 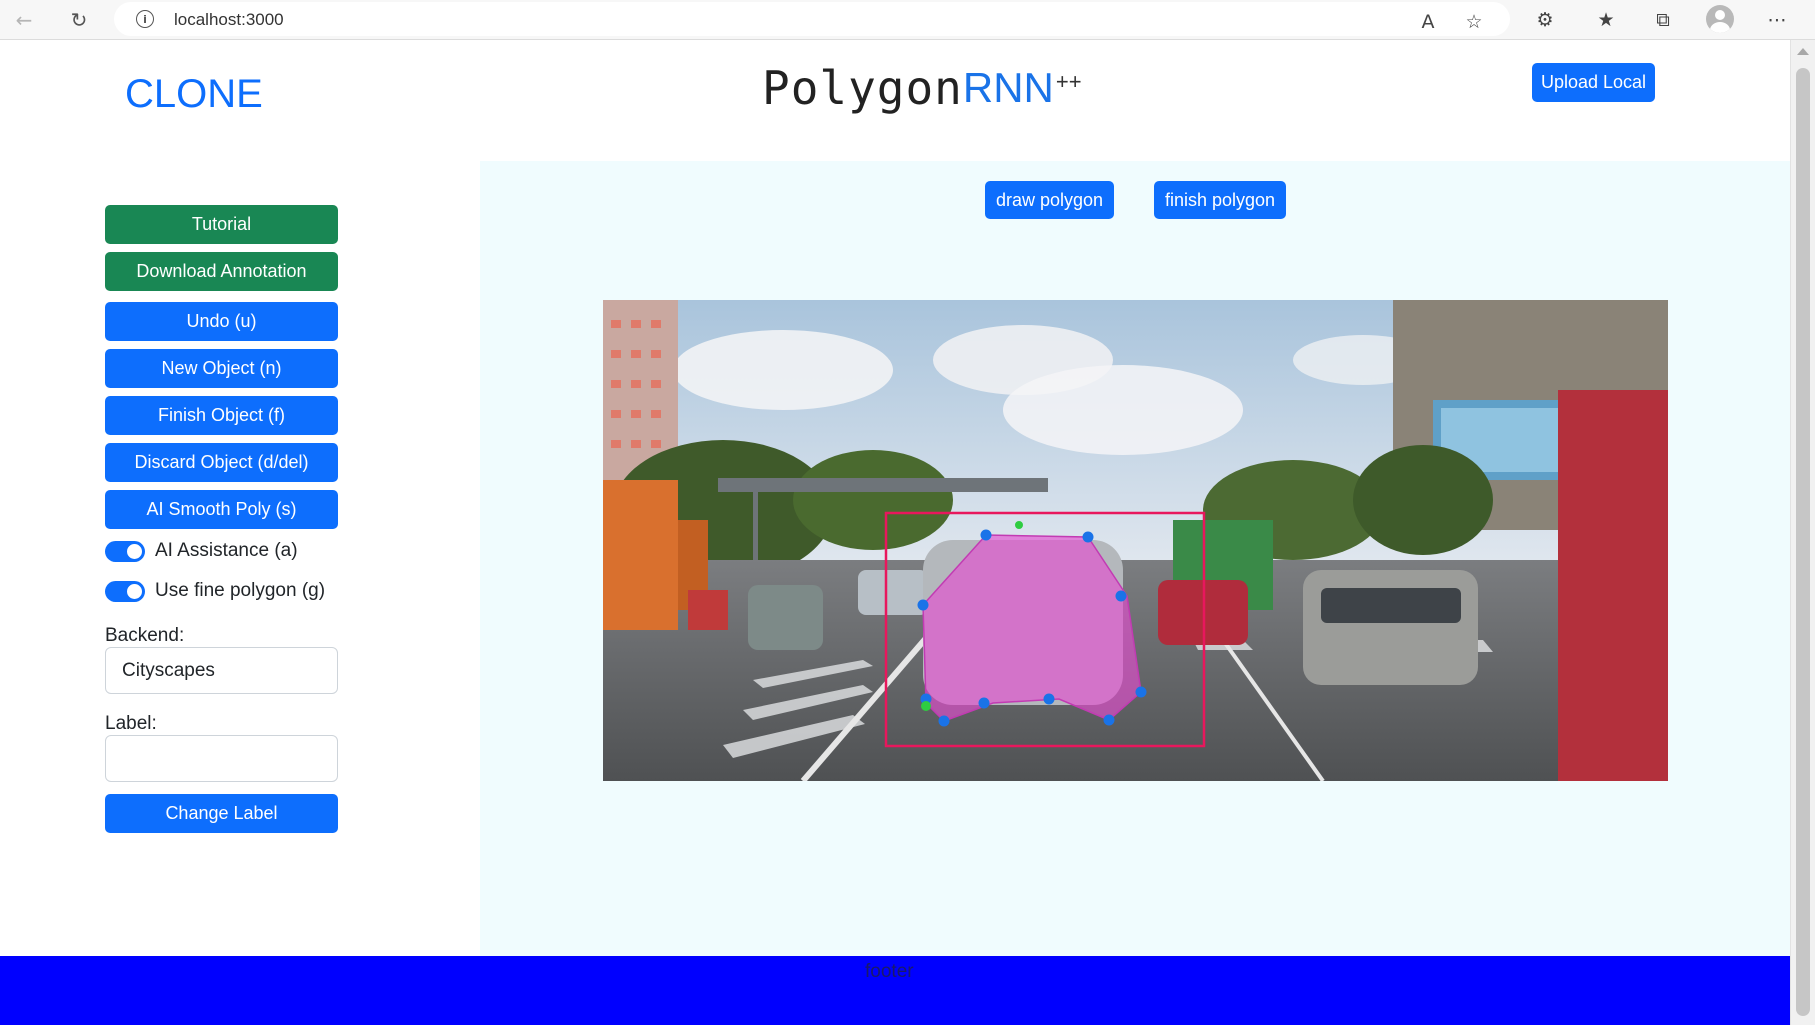 I want to click on car-silver-left, so click(x=785, y=617).